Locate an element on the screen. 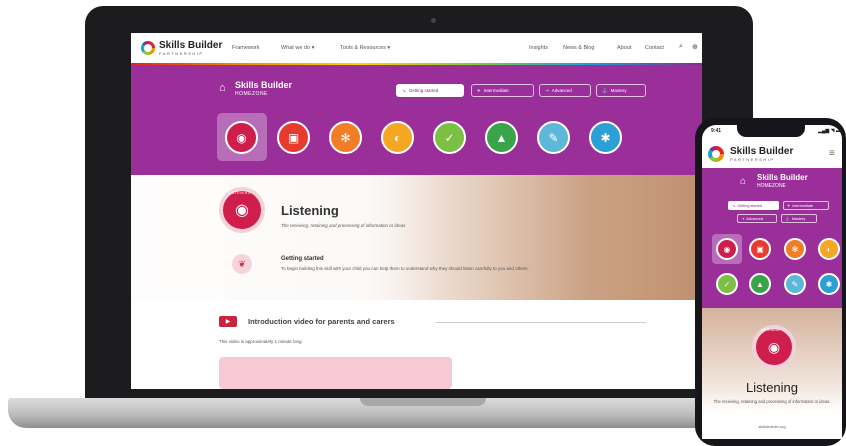  phone-logo-title: Skills Builder is located at coordinates (761, 151).